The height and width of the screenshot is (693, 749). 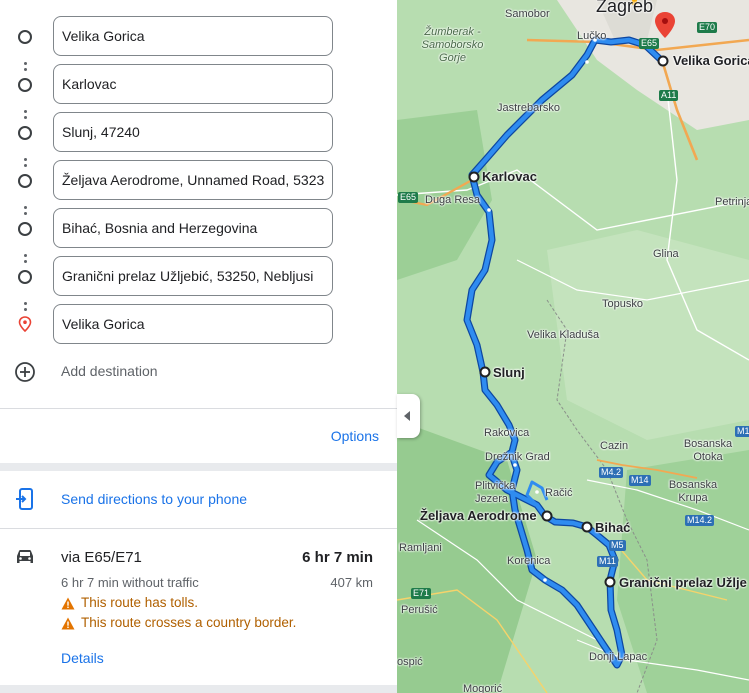 What do you see at coordinates (607, 561) in the screenshot?
I see `road-shield: M11` at bounding box center [607, 561].